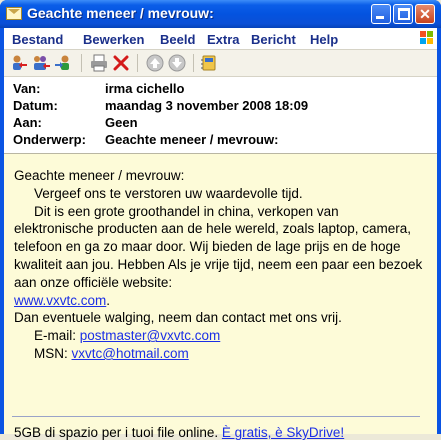 The image size is (441, 440). Describe the element at coordinates (35, 105) in the screenshot. I see `date-label: Datum:` at that location.